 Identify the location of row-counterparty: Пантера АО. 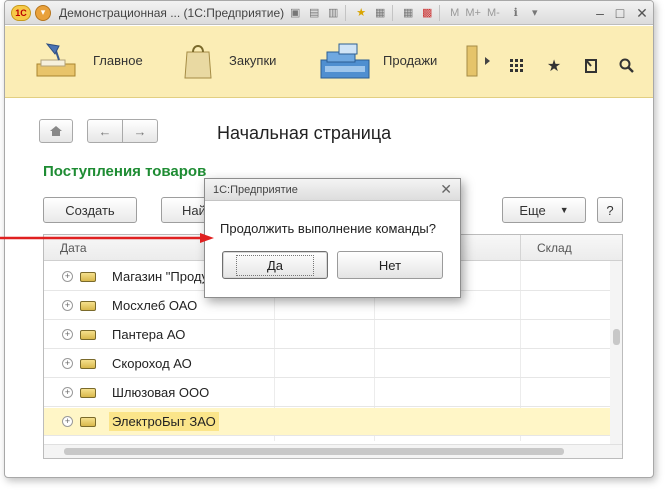
(149, 334).